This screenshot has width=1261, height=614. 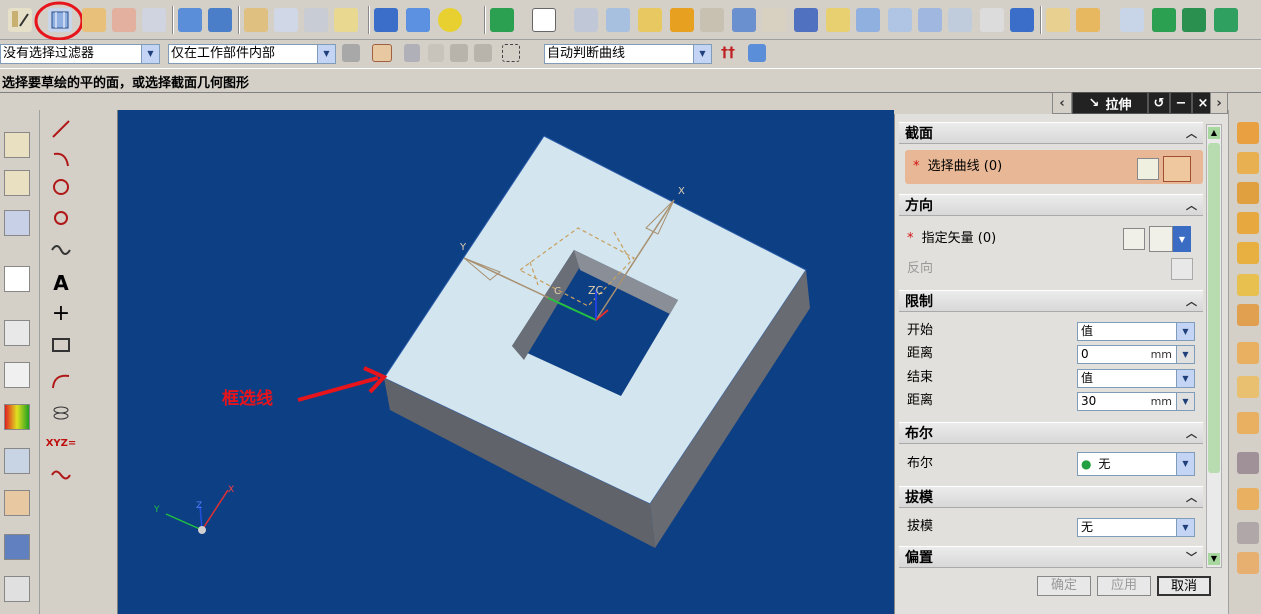 I want to click on boss-icon, so click(x=286, y=20).